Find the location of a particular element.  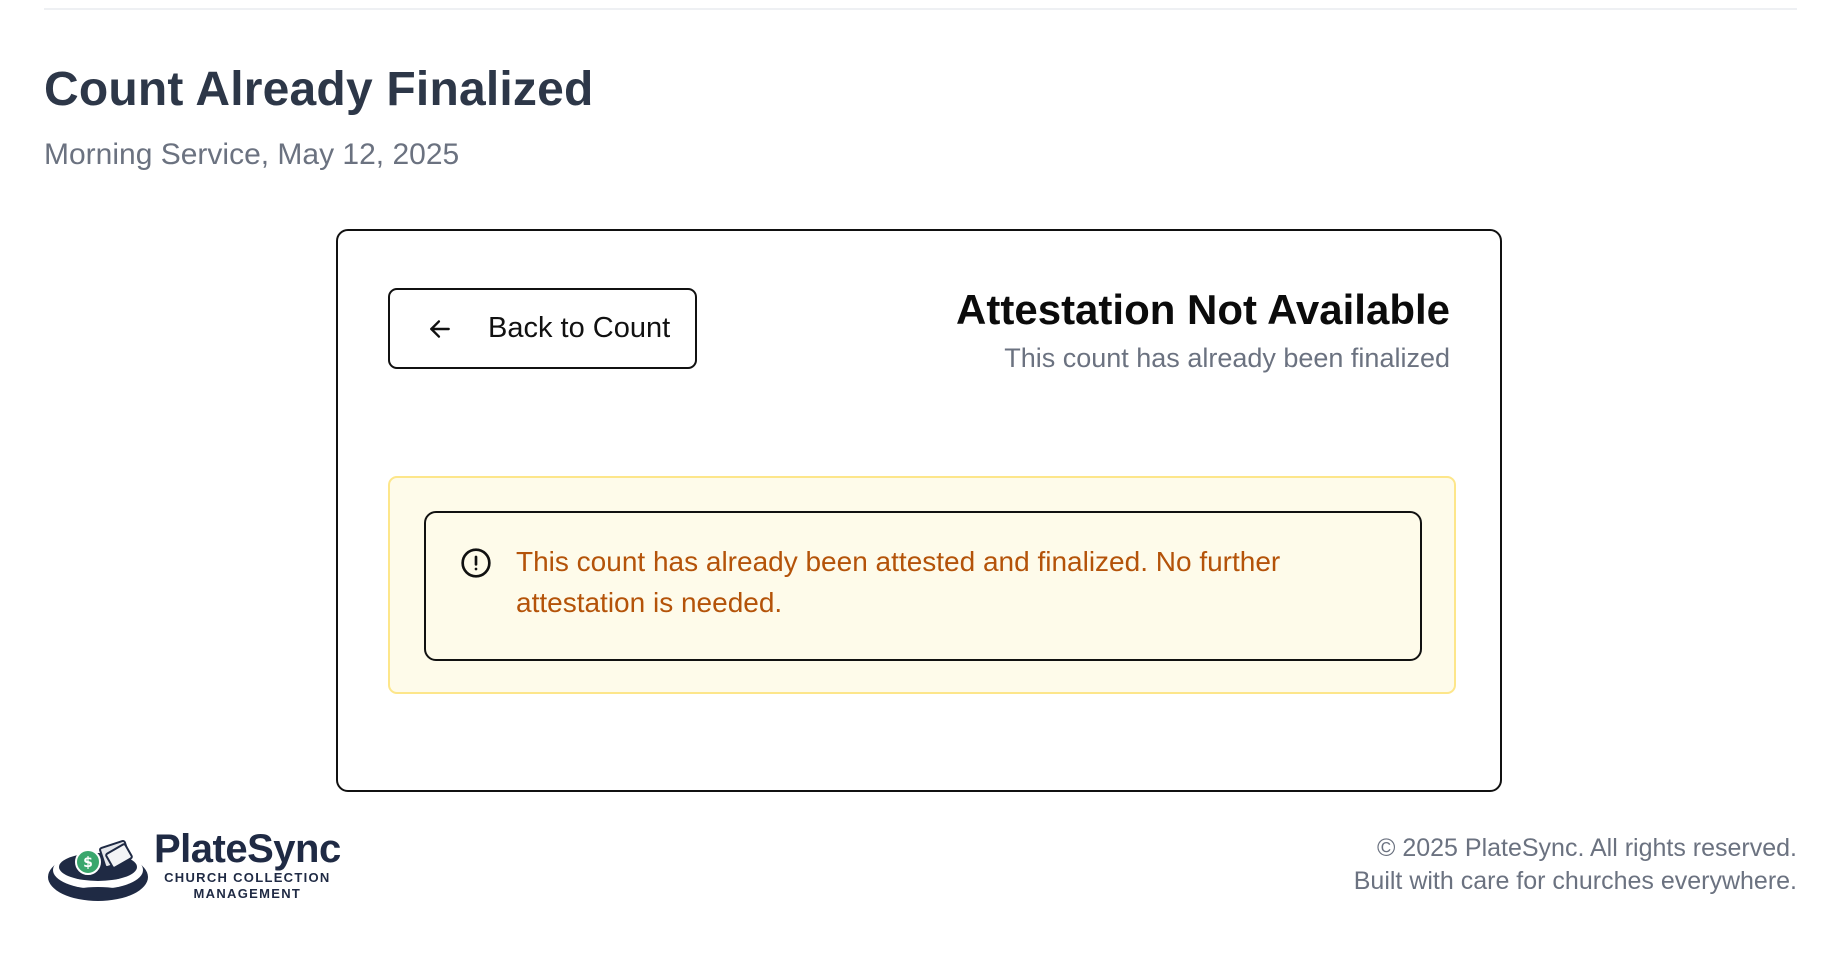

footer-copyright: © 2025 PlateSync. All rights reserved. is located at coordinates (1586, 848).